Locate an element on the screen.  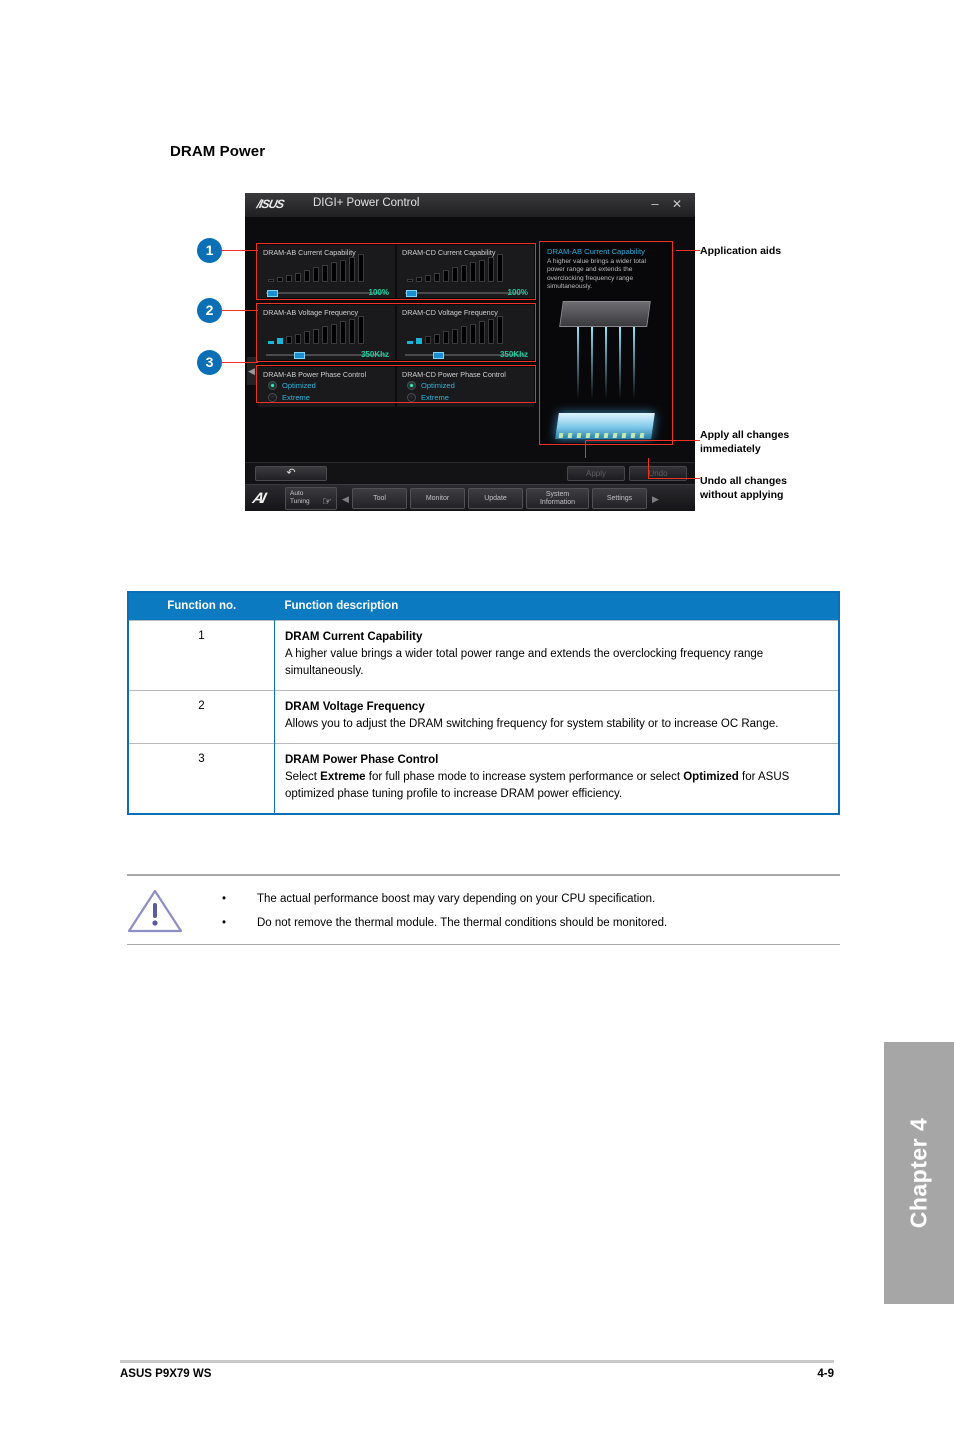
apply-leader-h is located at coordinates (642, 441).